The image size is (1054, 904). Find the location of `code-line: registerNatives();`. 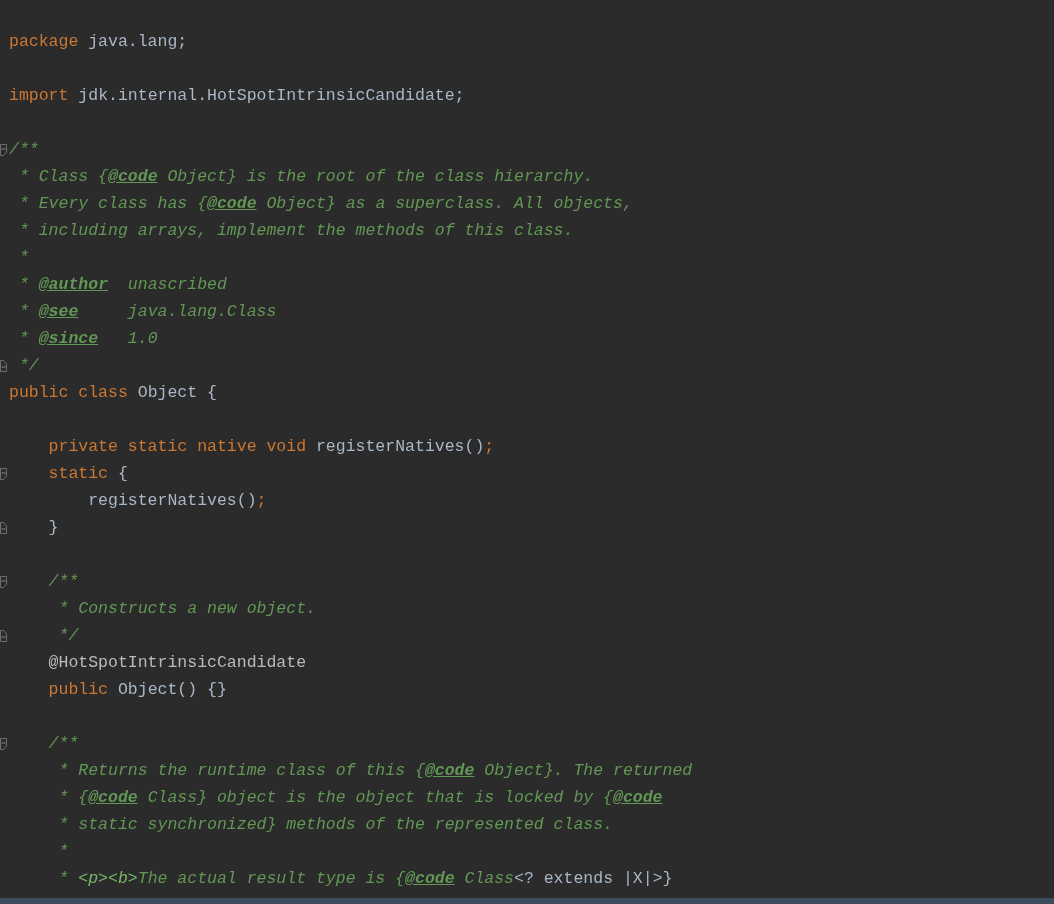

code-line: registerNatives(); is located at coordinates (177, 500).